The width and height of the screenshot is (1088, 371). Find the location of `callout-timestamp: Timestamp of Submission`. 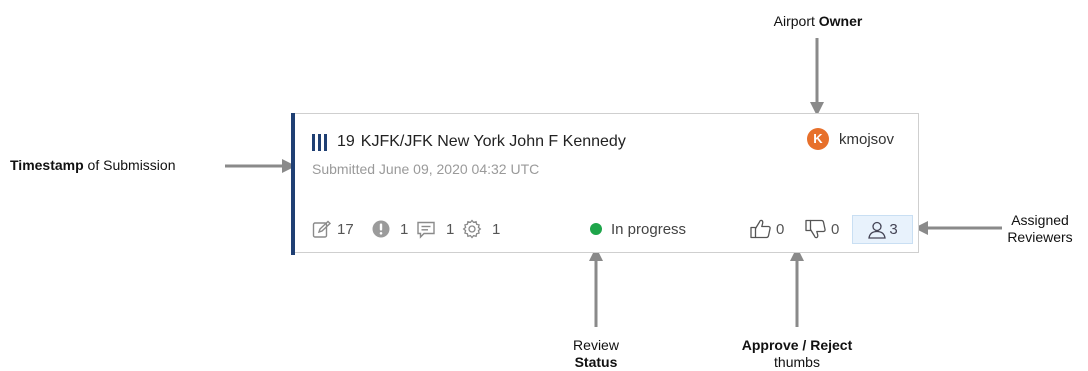

callout-timestamp: Timestamp of Submission is located at coordinates (93, 165).